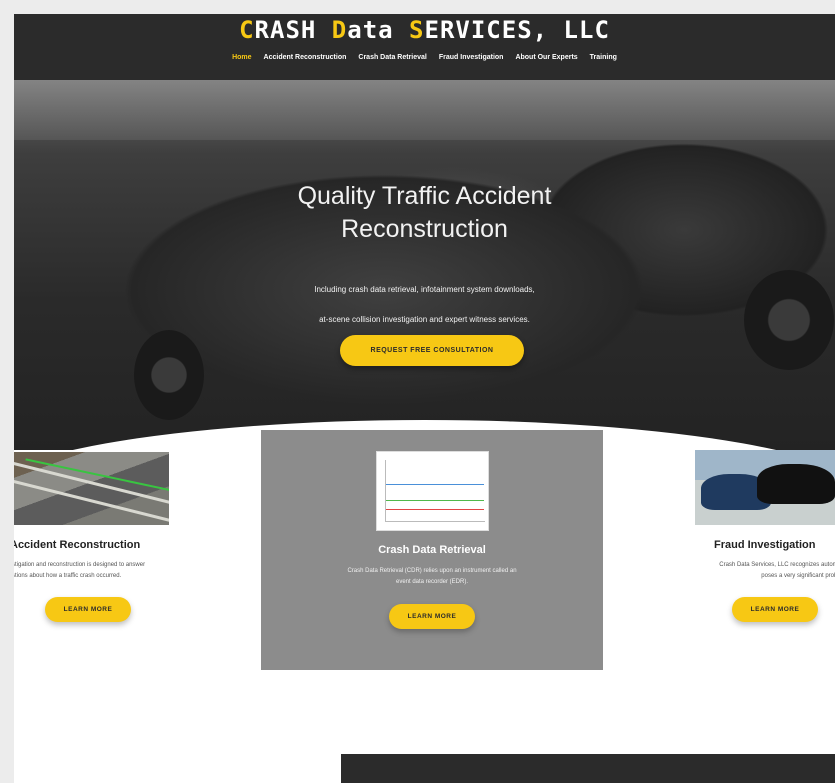  What do you see at coordinates (417, 30) in the screenshot?
I see `logo-letter-s: S` at bounding box center [417, 30].